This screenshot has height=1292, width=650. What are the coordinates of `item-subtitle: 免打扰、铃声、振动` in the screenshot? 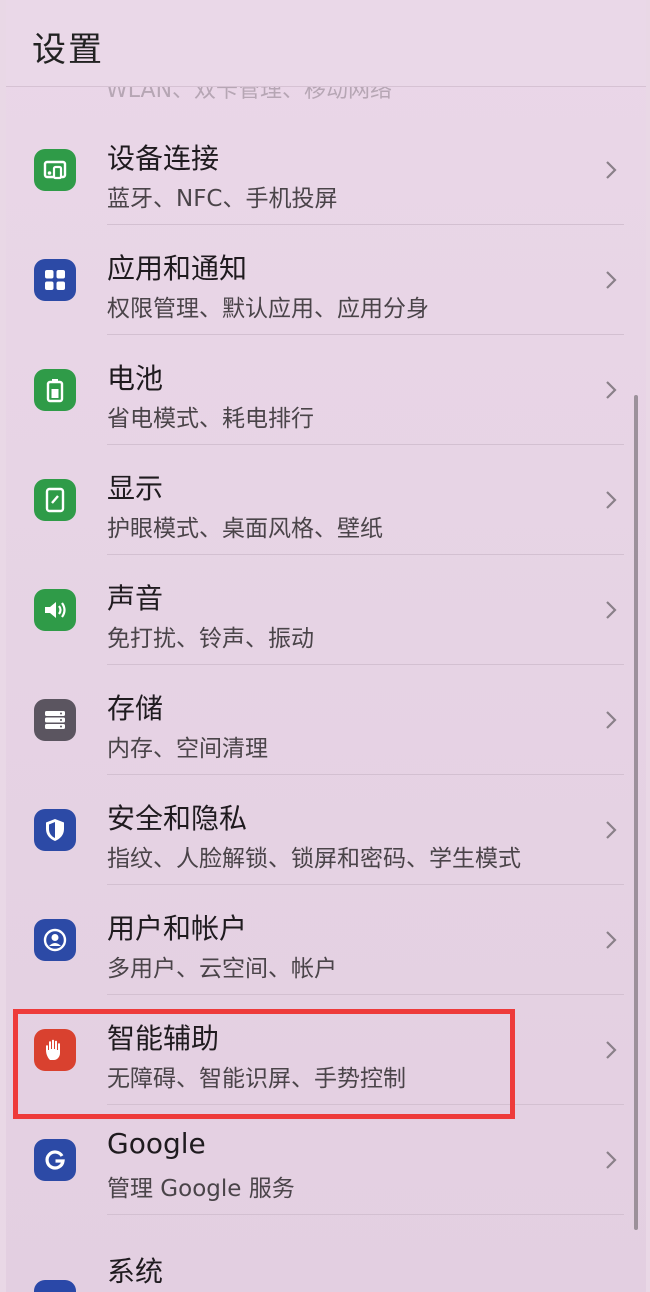 It's located at (210, 639).